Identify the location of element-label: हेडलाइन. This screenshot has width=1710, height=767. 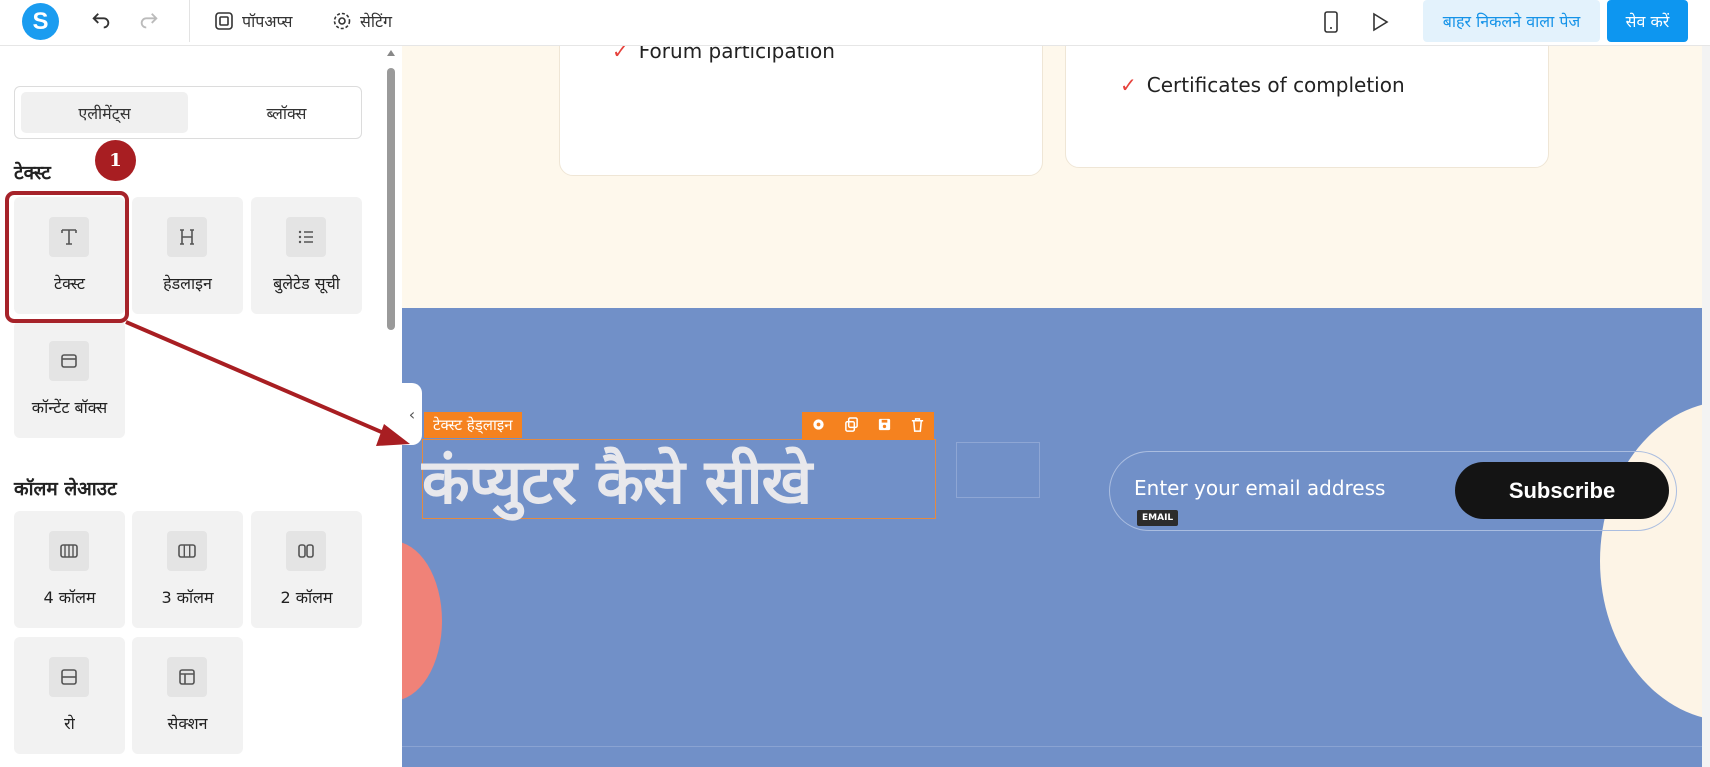
(187, 283).